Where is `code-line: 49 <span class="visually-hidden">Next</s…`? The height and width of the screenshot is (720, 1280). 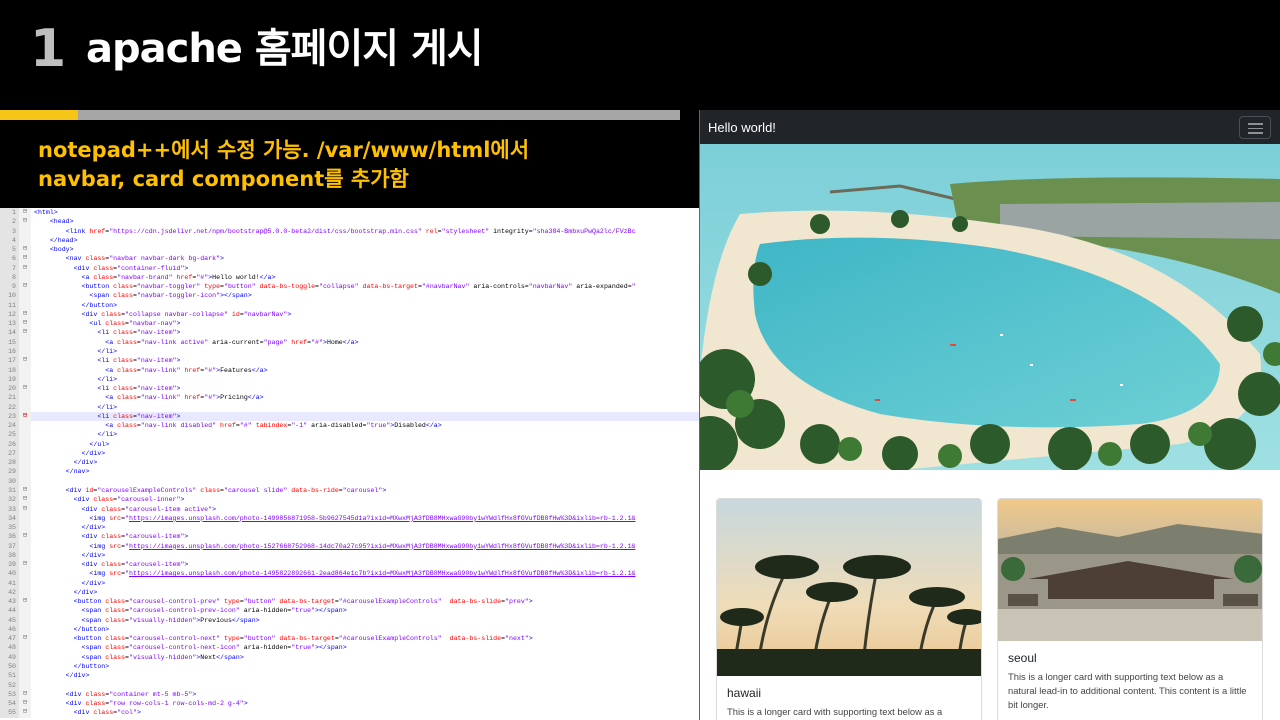 code-line: 49 <span class="visually-hidden">Next</s… is located at coordinates (349, 657).